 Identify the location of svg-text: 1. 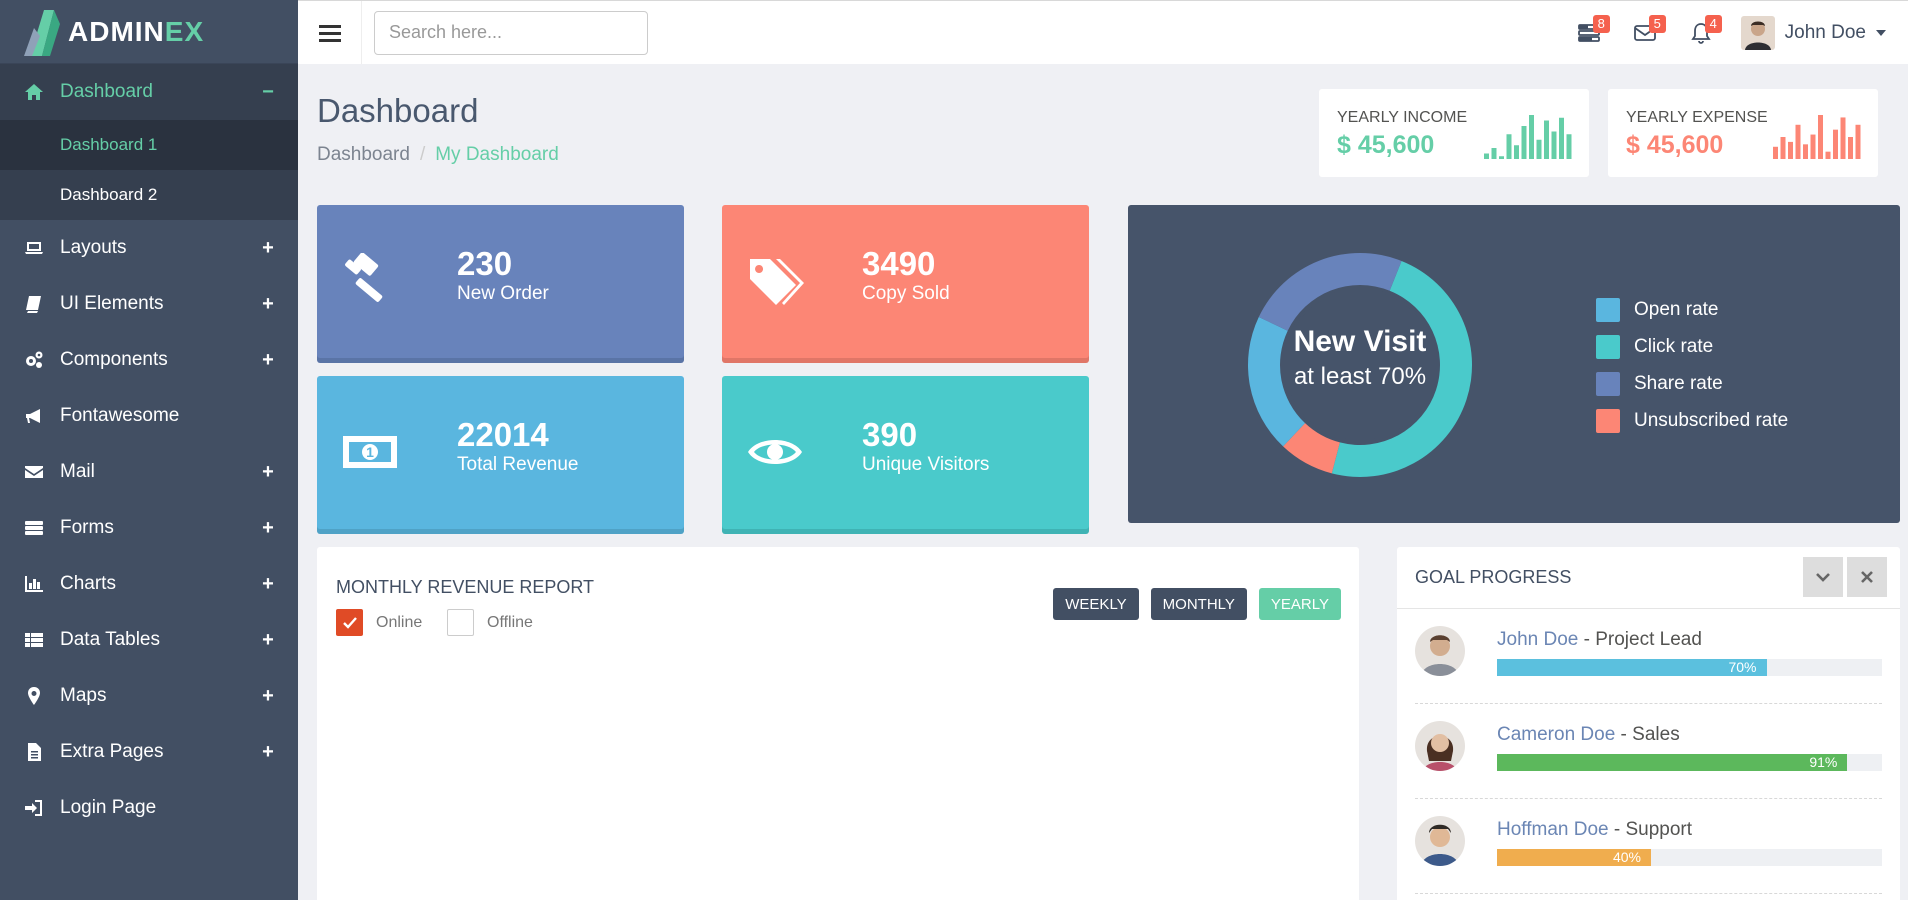
(370, 452).